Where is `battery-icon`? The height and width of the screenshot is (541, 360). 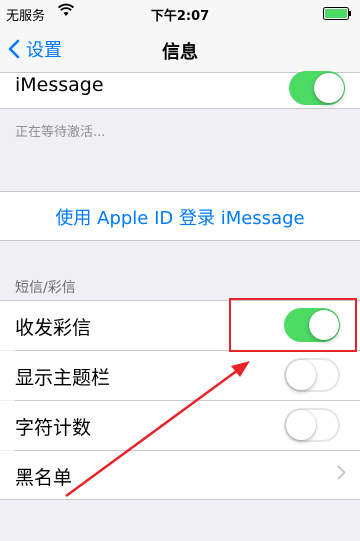 battery-icon is located at coordinates (337, 13).